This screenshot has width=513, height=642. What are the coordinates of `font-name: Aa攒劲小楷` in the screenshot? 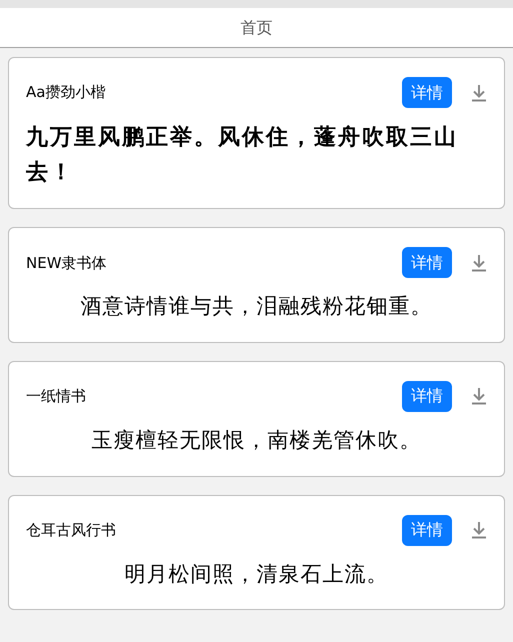 It's located at (66, 93).